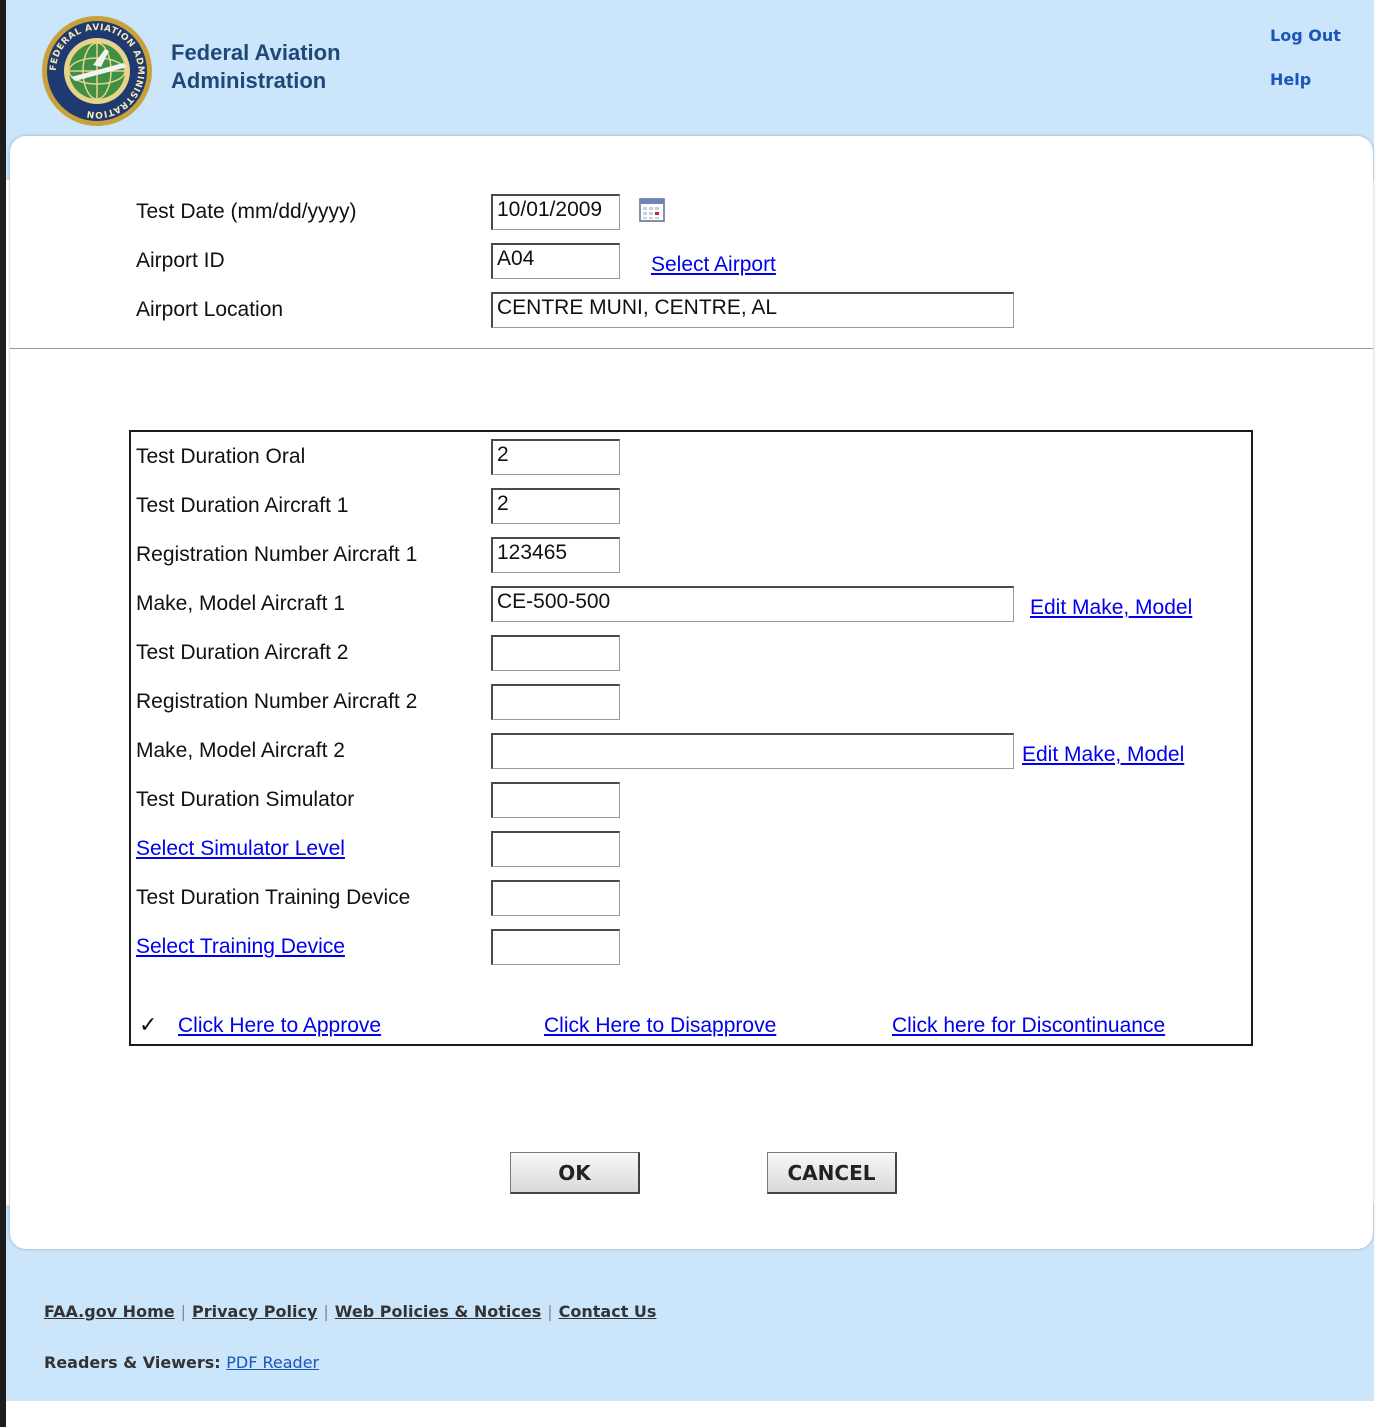  I want to click on approve-link: Click Here to Approve, so click(279, 1026).